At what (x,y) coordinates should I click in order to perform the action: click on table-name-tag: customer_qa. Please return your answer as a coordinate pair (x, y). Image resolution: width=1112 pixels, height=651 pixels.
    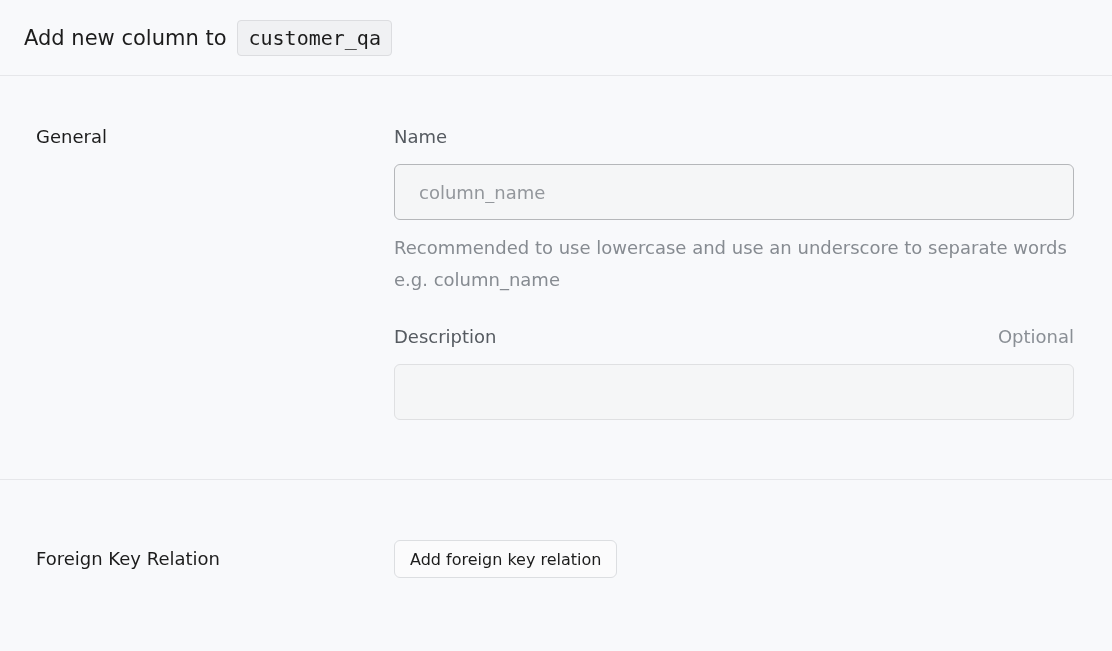
    Looking at the image, I should click on (314, 37).